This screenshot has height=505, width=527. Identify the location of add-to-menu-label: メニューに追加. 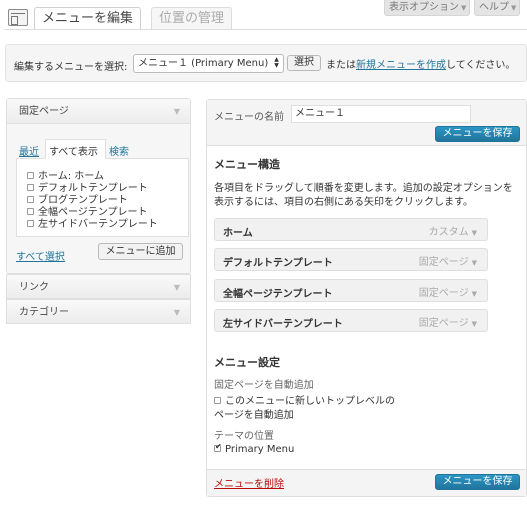
(140, 251).